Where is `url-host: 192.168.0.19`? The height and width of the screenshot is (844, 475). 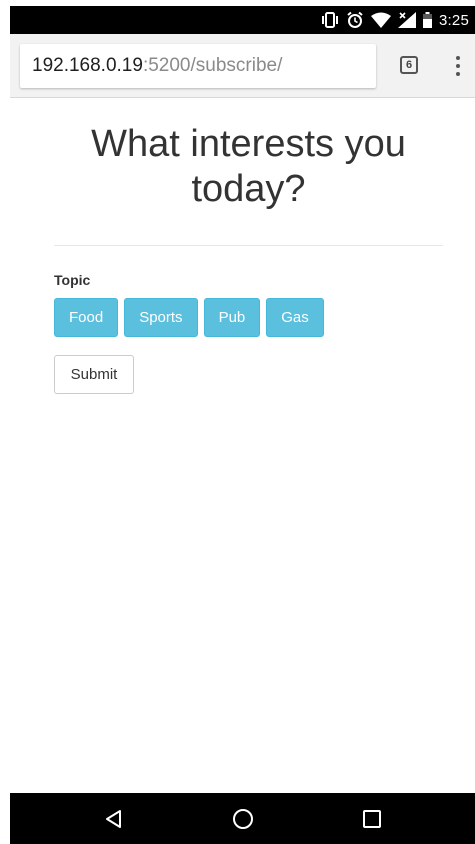 url-host: 192.168.0.19 is located at coordinates (87, 65).